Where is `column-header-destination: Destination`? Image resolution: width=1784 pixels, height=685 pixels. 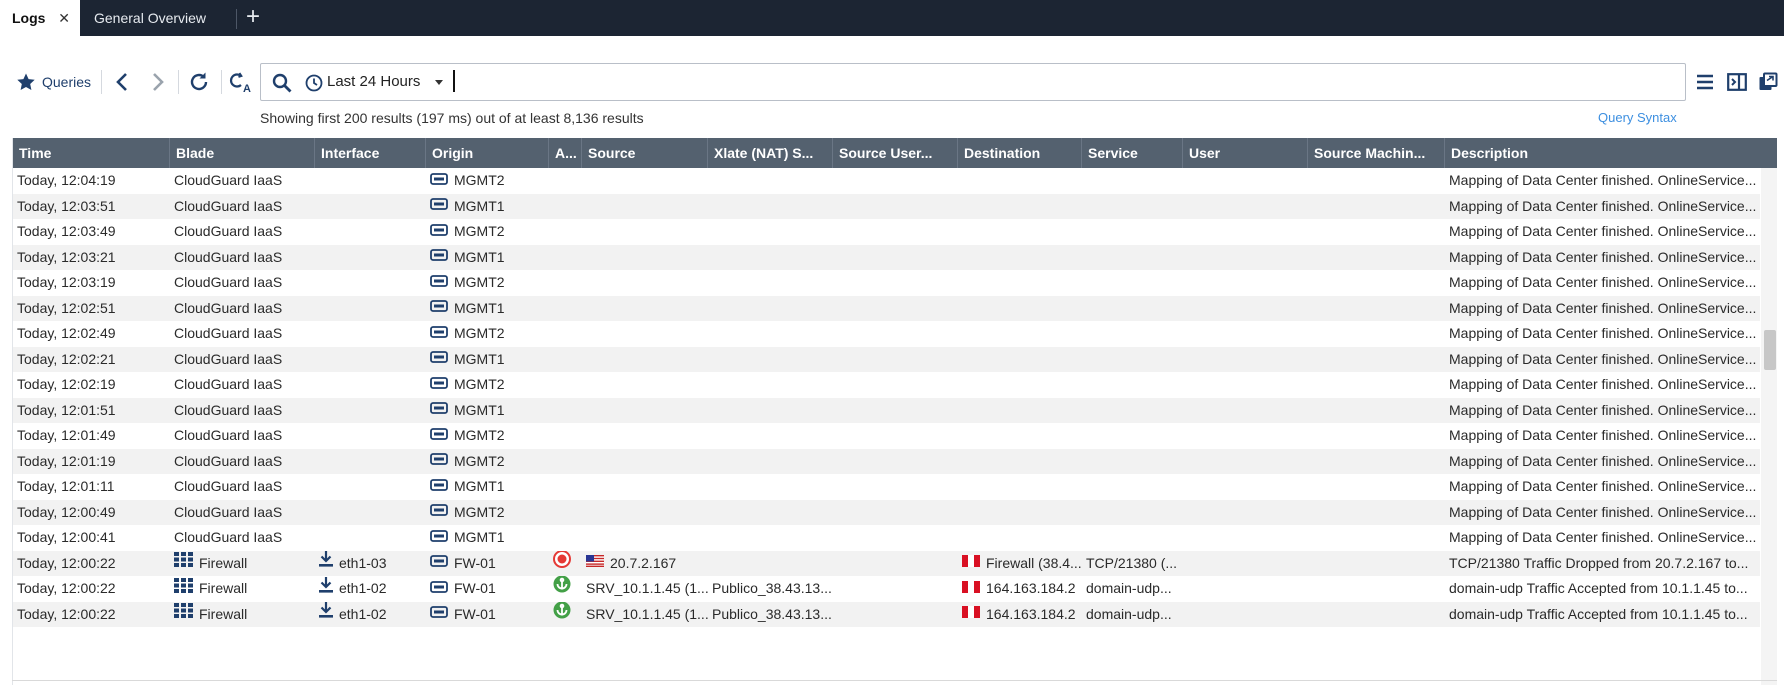 column-header-destination: Destination is located at coordinates (1020, 153).